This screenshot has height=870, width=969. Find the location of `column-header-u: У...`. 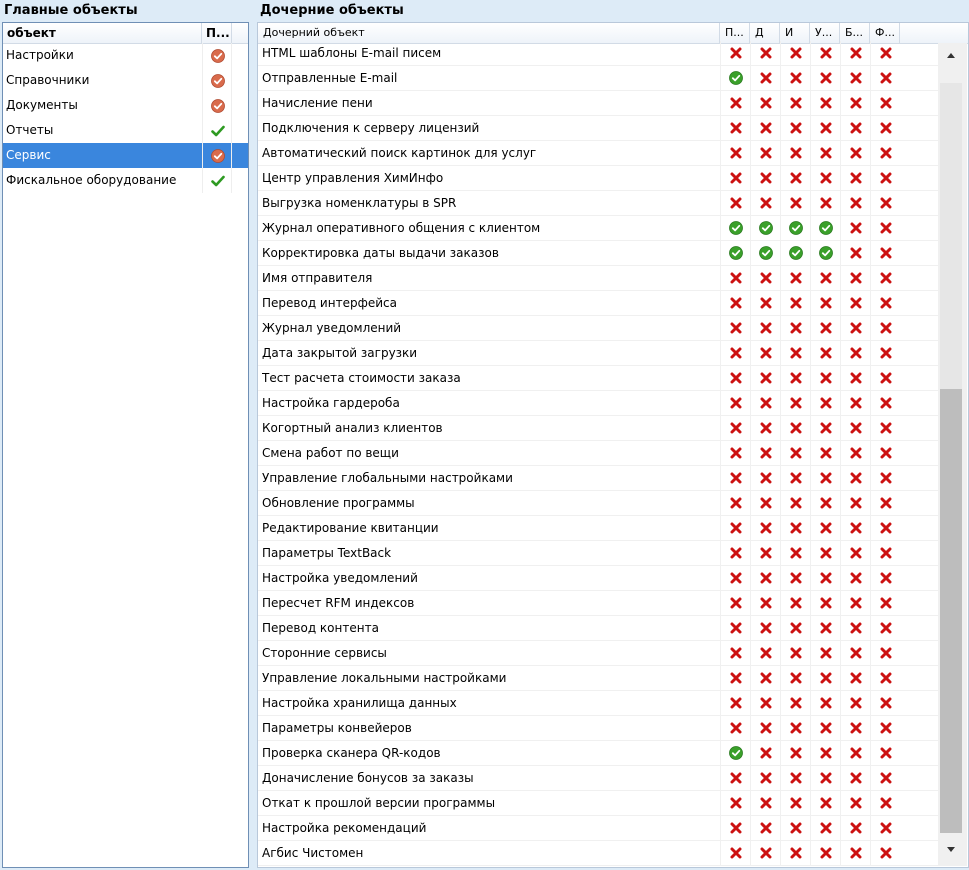

column-header-u: У... is located at coordinates (825, 33).